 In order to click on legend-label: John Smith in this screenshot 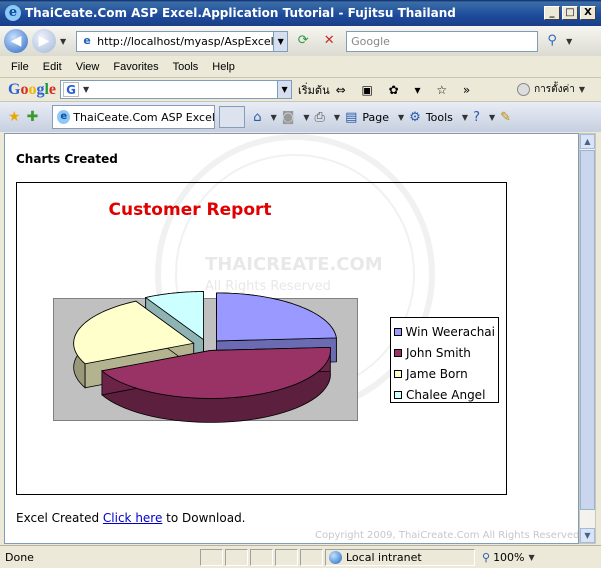, I will do `click(438, 352)`.